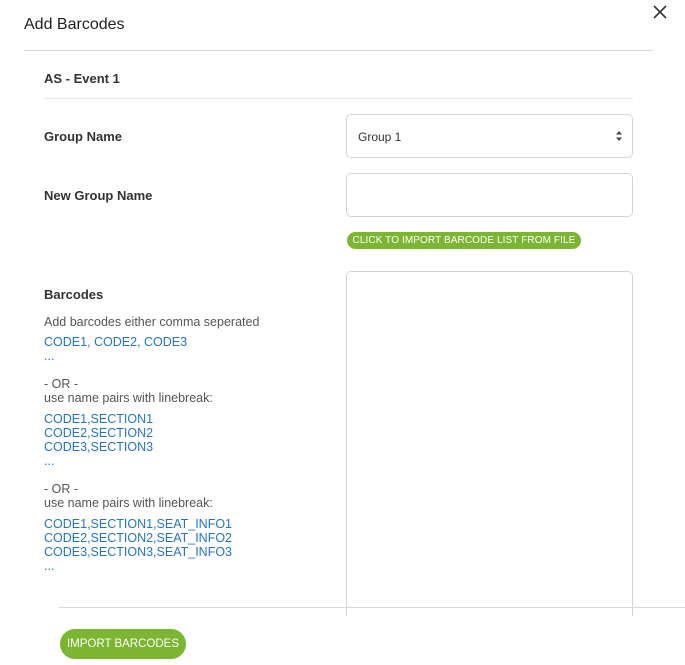  I want to click on example-line: CODE2,SECTION2,SEAT_INFO2, so click(138, 538).